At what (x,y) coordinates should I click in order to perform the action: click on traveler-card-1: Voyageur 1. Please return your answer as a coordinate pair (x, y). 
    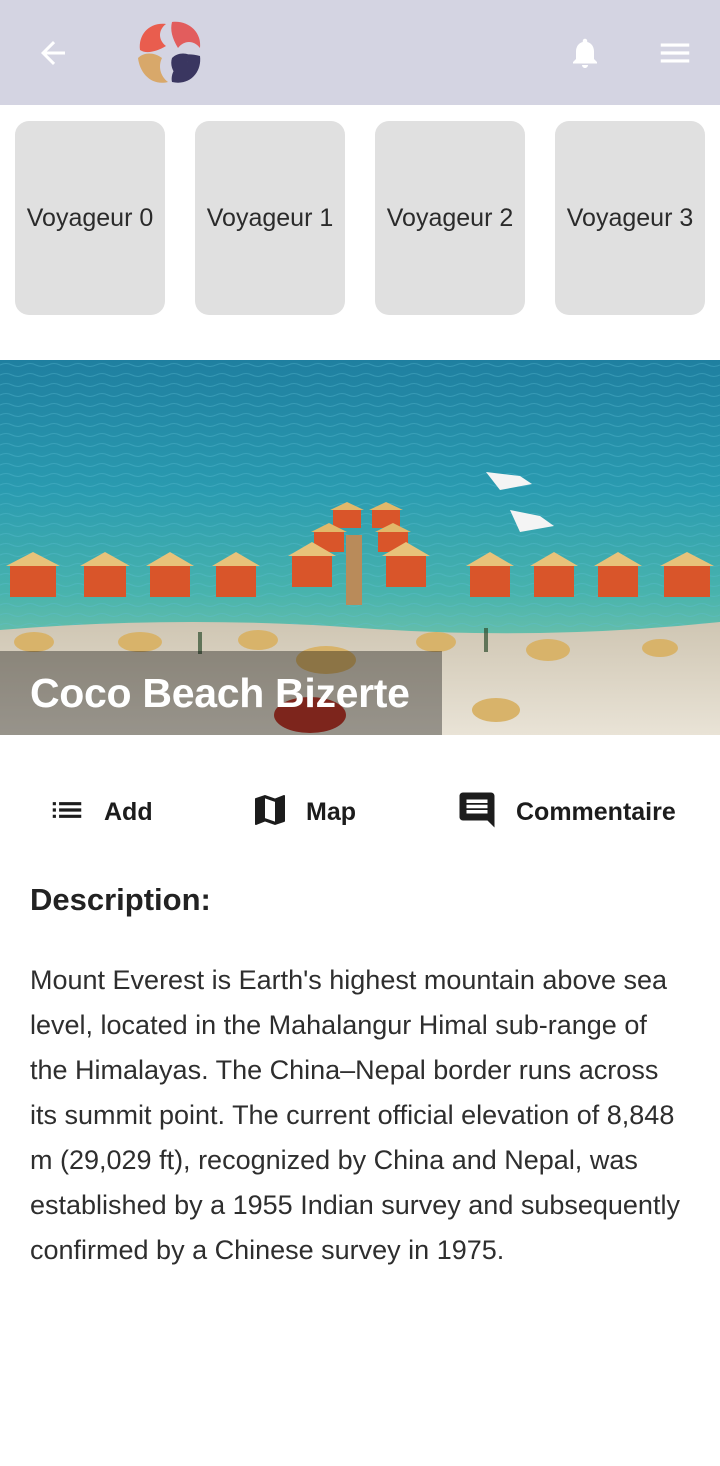
    Looking at the image, I should click on (270, 218).